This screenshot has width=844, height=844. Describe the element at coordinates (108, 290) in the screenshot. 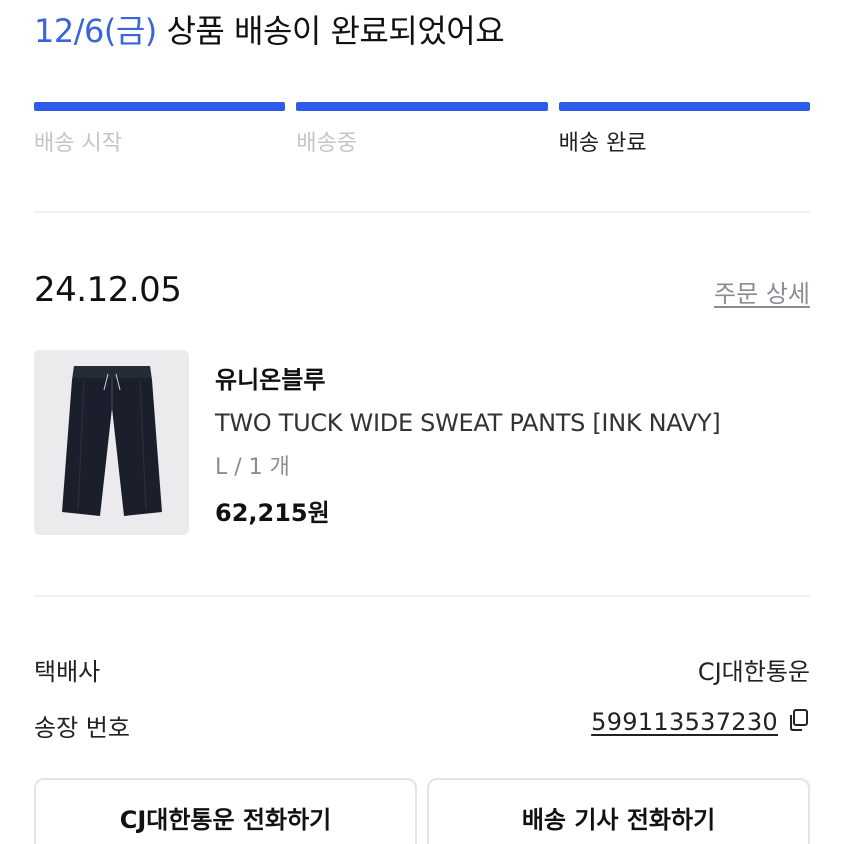

I see `order-date: 24.12.05` at that location.